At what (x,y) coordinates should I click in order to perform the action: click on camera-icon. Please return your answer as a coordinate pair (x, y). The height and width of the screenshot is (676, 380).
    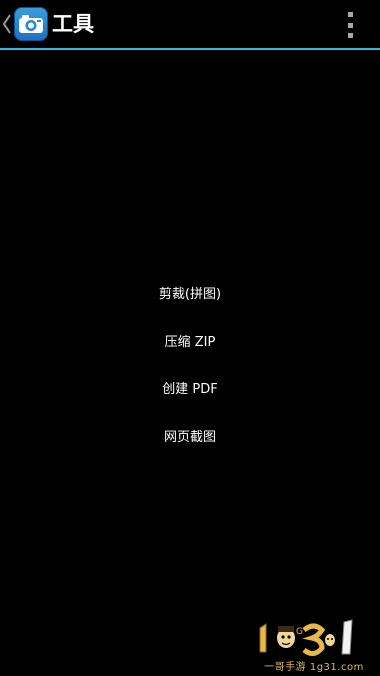
    Looking at the image, I should click on (31, 24).